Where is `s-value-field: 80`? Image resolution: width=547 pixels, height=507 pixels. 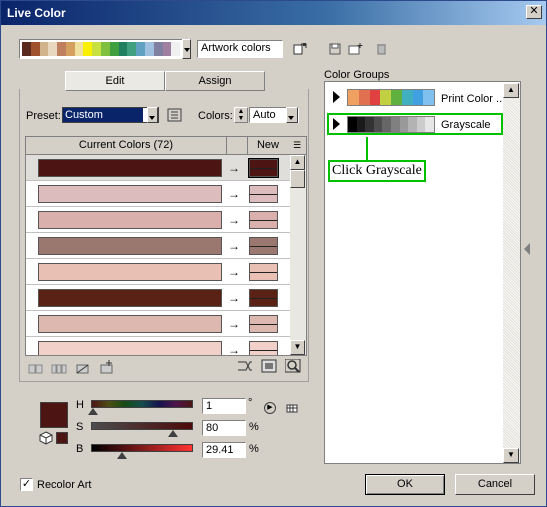
s-value-field: 80 is located at coordinates (224, 428).